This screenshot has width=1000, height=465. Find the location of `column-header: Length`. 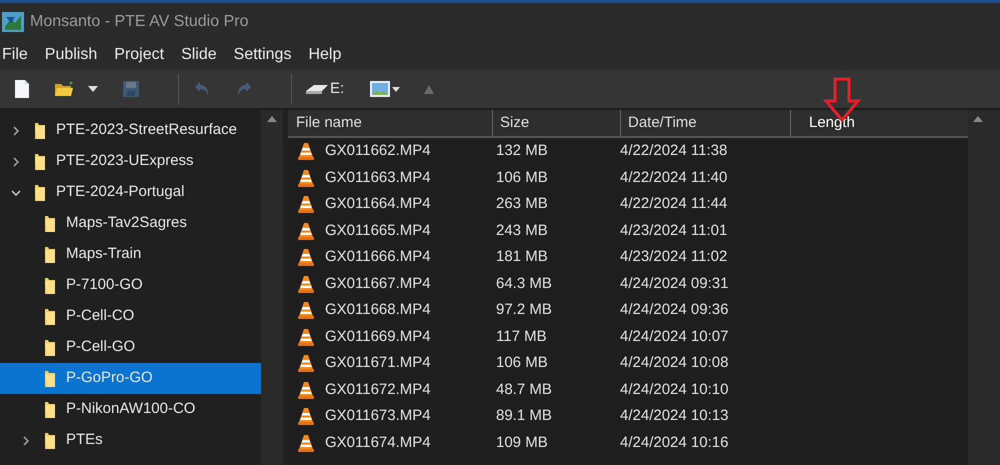

column-header: Length is located at coordinates (823, 123).